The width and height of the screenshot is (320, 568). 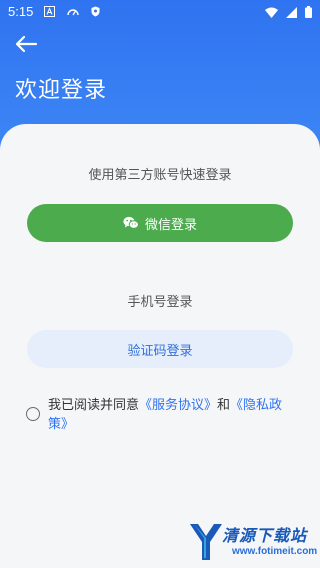 What do you see at coordinates (170, 225) in the screenshot?
I see `wechat-login-label: 微信登录` at bounding box center [170, 225].